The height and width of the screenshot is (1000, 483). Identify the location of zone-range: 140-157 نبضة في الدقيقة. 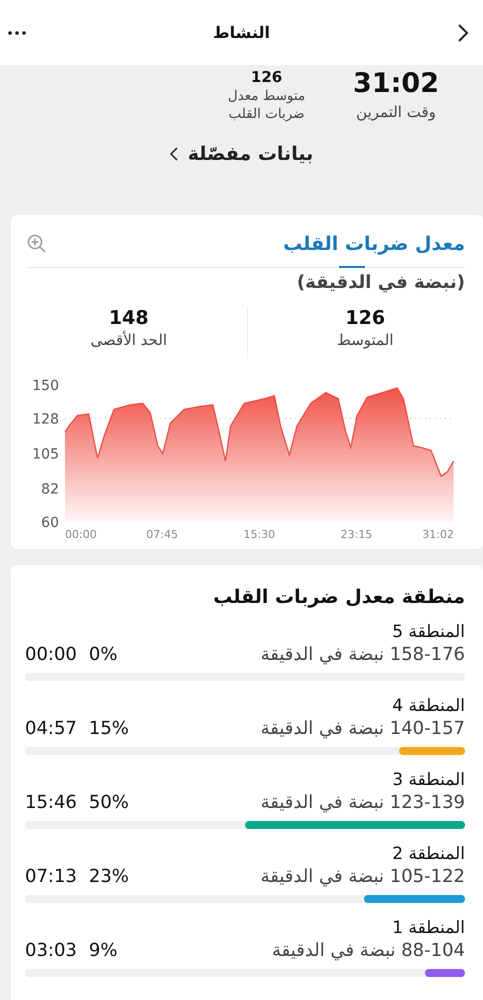
(362, 729).